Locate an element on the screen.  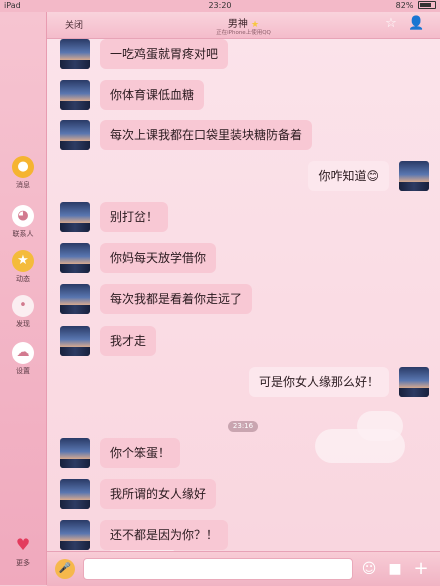
sidebar-item-messages: ● 消息 is located at coordinates (23, 173).